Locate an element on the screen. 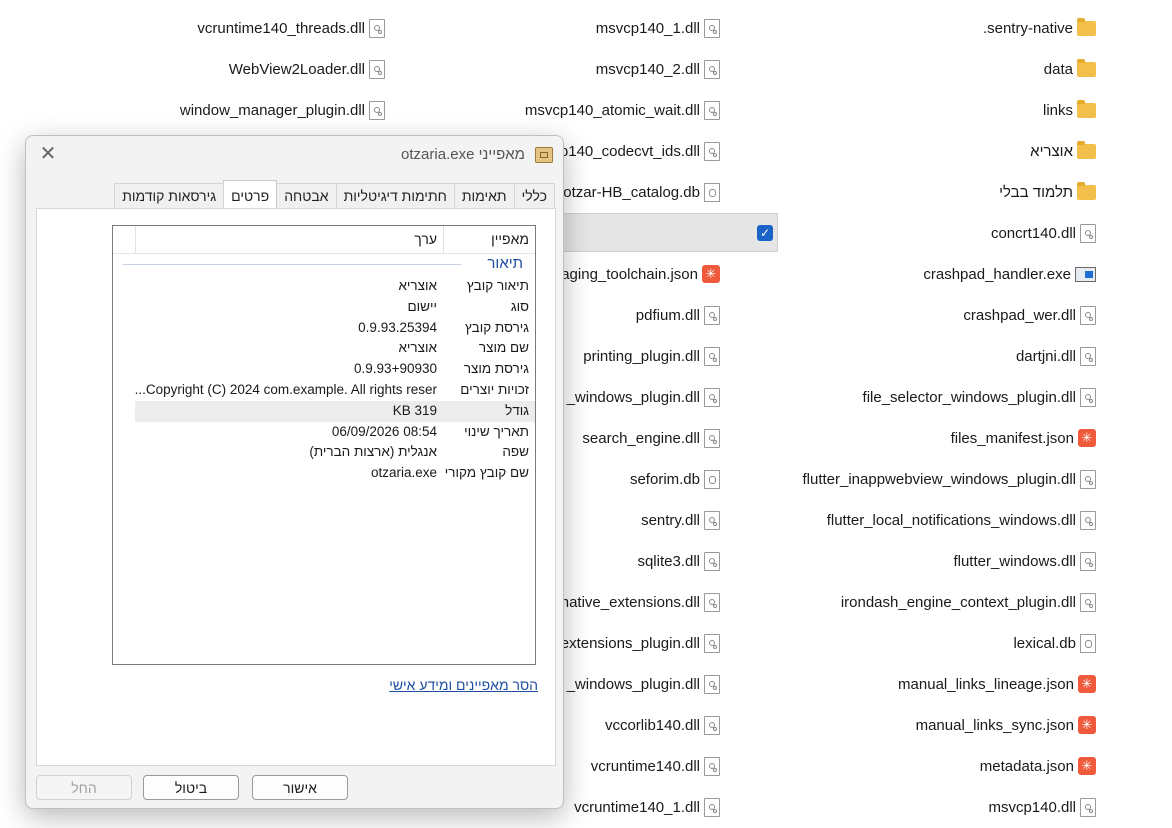 This screenshot has width=1172, height=828. file-item: data is located at coordinates (1070, 69).